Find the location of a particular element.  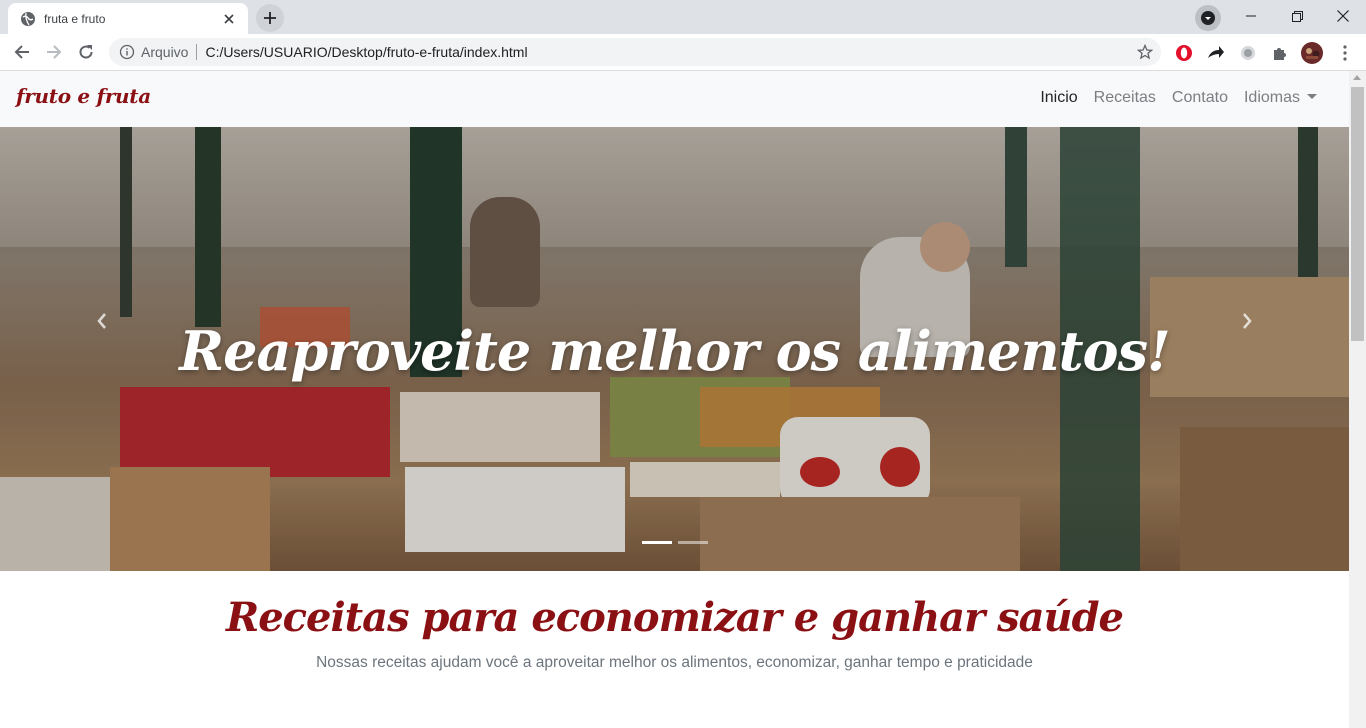

brand-logo: fruto e fruta is located at coordinates (83, 96).